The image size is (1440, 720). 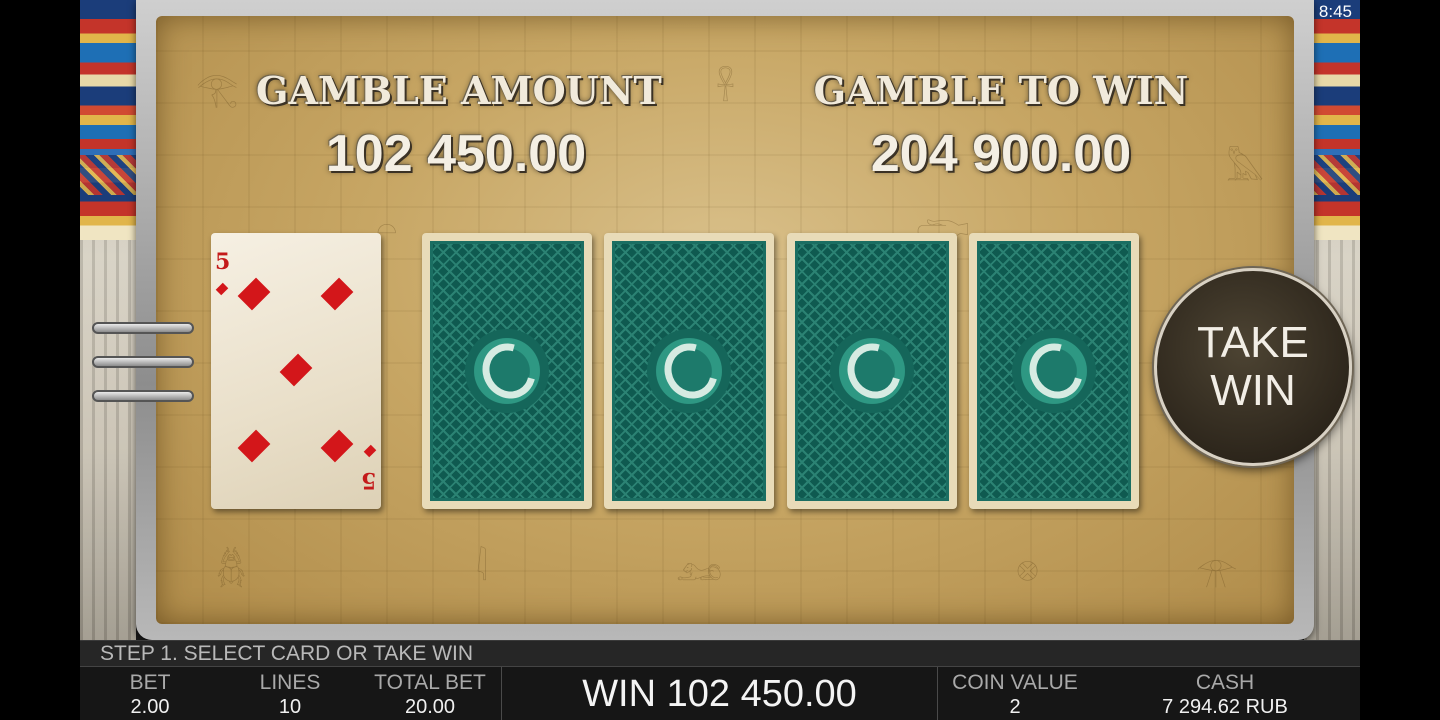 I want to click on dealer-card-five-of-diamonds: 5 5, so click(x=296, y=371).